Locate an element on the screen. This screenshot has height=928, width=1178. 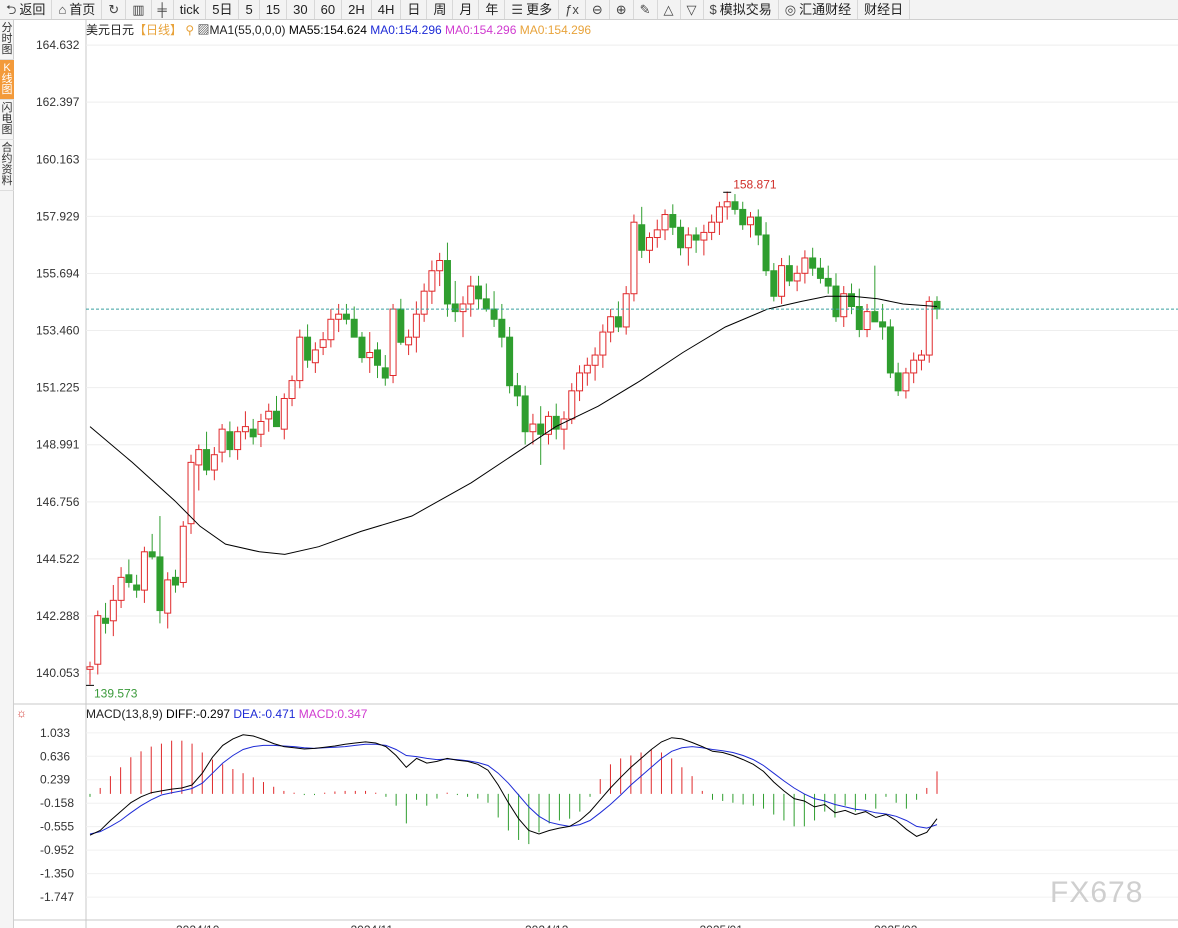
toolbar-button-13: 日 is located at coordinates (414, 9).